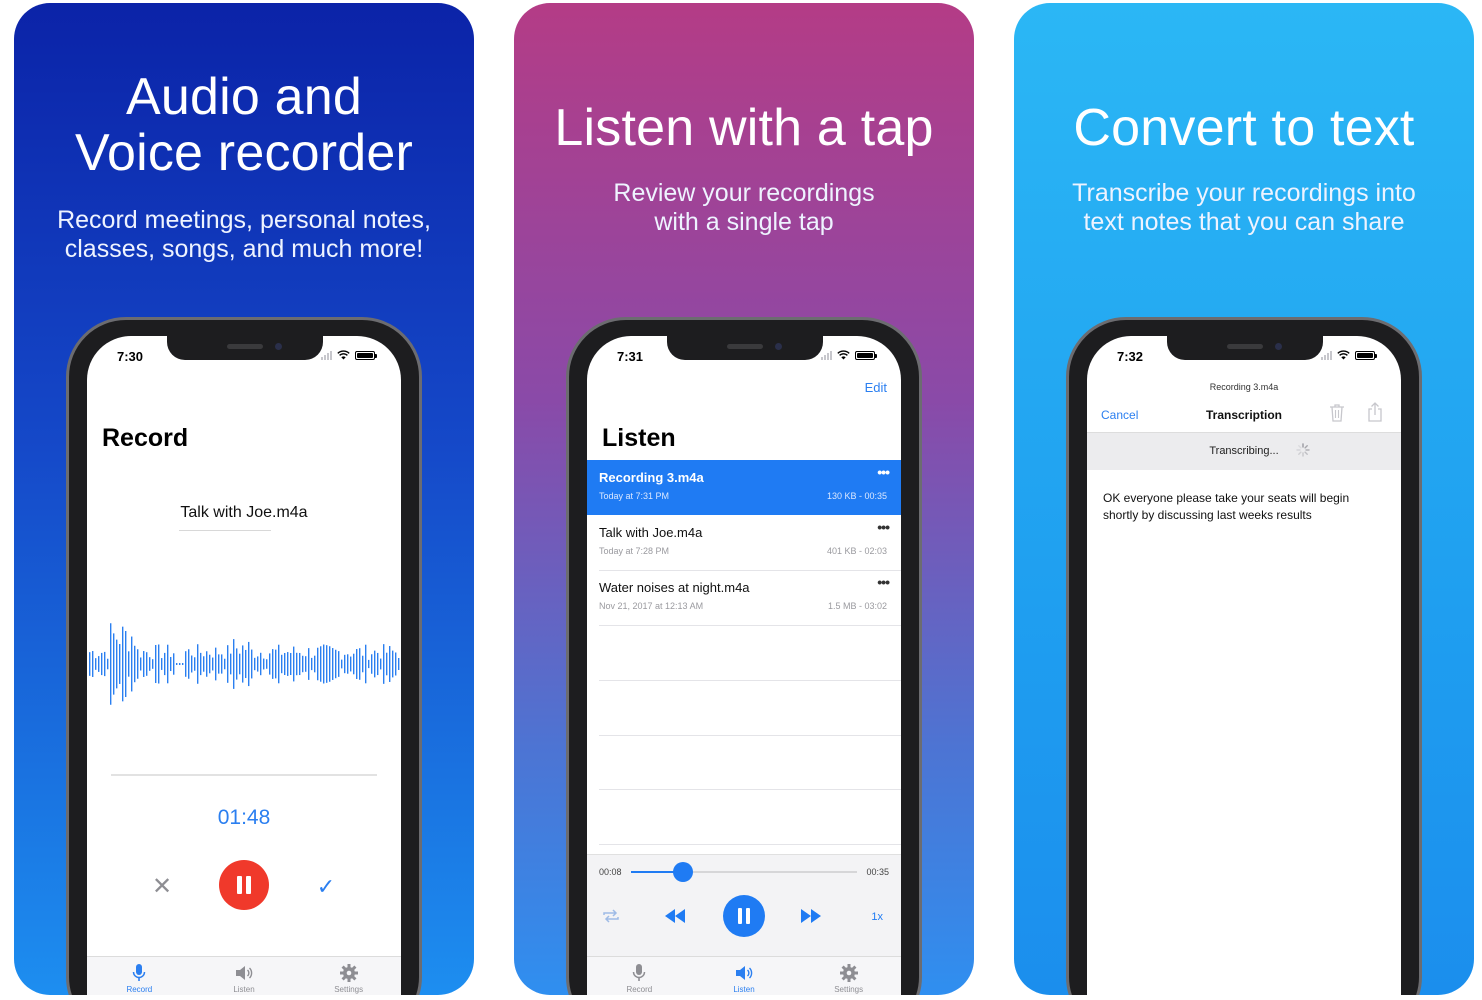 The width and height of the screenshot is (1482, 1000). I want to click on battery-icon, so click(866, 355).